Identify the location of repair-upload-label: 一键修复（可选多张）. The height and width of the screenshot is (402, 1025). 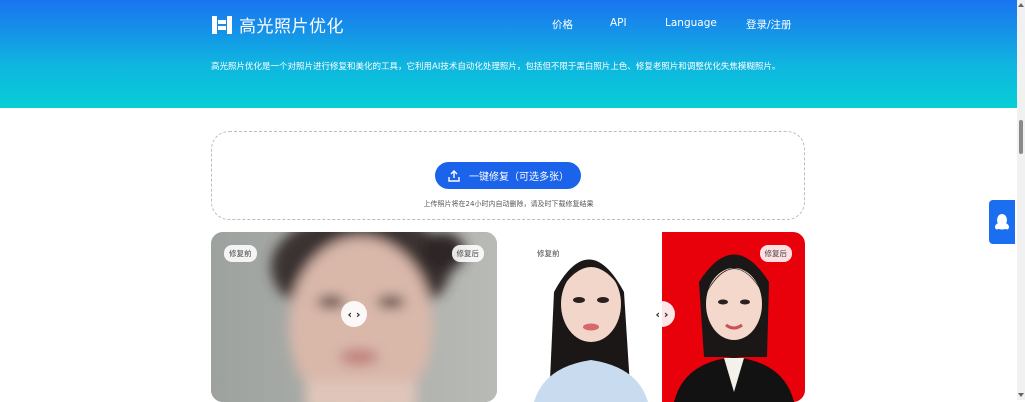
(519, 177).